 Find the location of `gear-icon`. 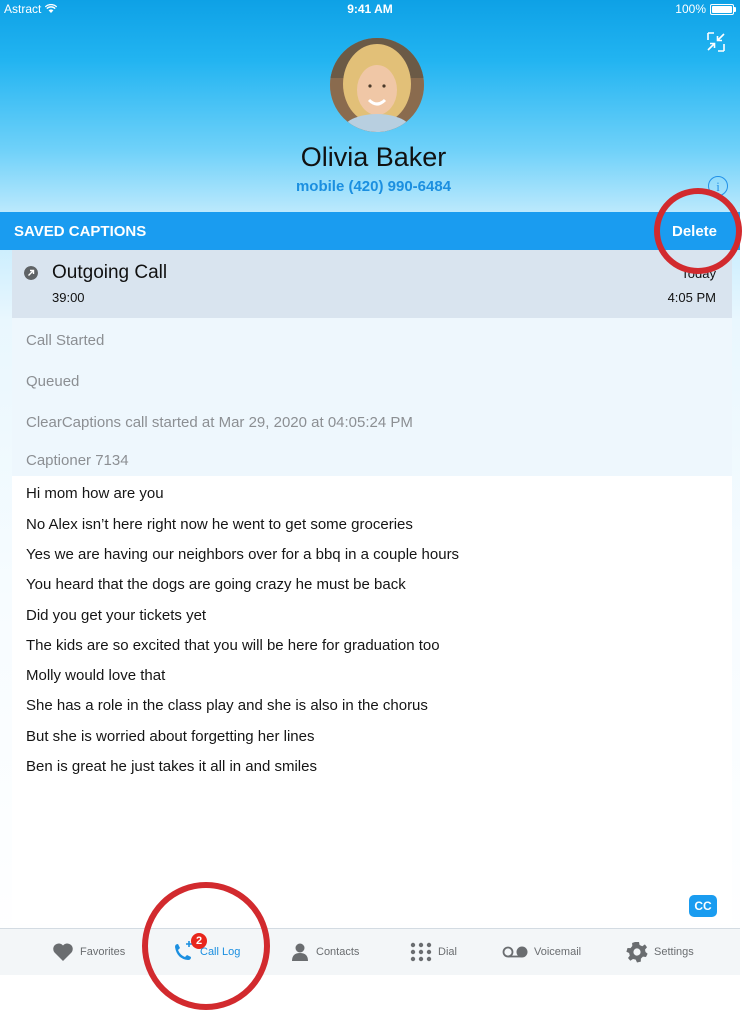

gear-icon is located at coordinates (637, 952).